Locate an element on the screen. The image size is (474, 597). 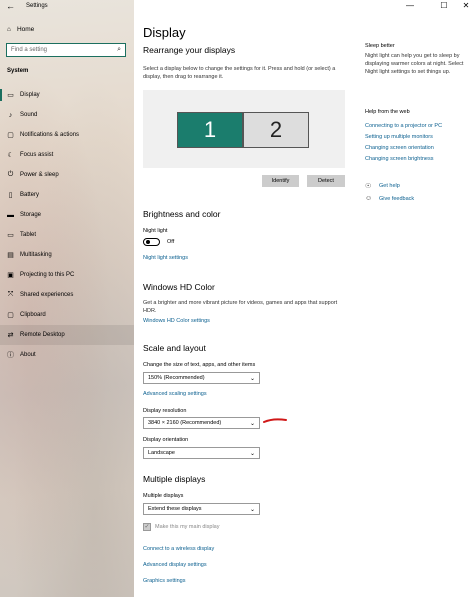
sidebar-item-multitasking: ▤ Multitasking is located at coordinates (67, 255).